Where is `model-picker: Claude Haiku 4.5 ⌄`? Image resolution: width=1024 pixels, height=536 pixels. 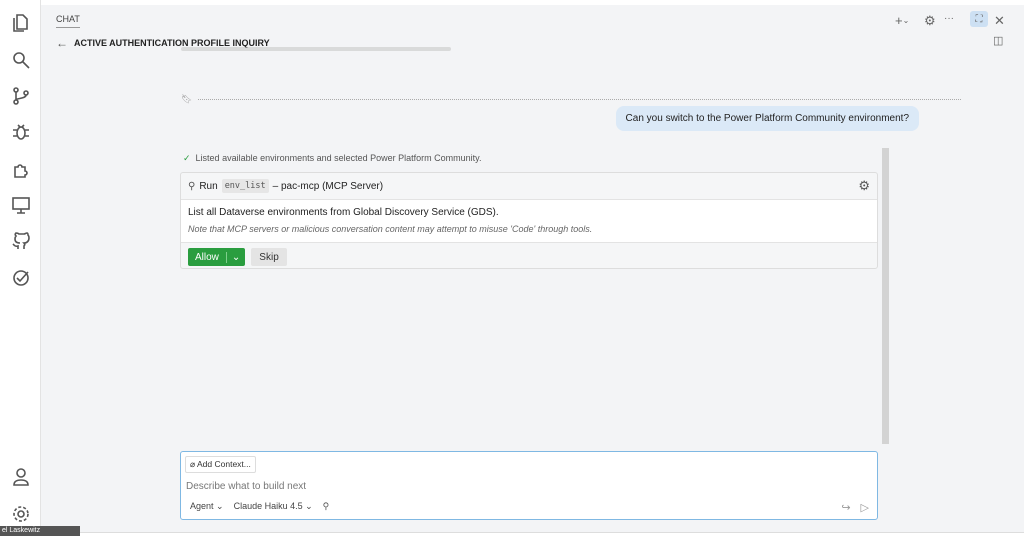 model-picker: Claude Haiku 4.5 ⌄ is located at coordinates (273, 506).